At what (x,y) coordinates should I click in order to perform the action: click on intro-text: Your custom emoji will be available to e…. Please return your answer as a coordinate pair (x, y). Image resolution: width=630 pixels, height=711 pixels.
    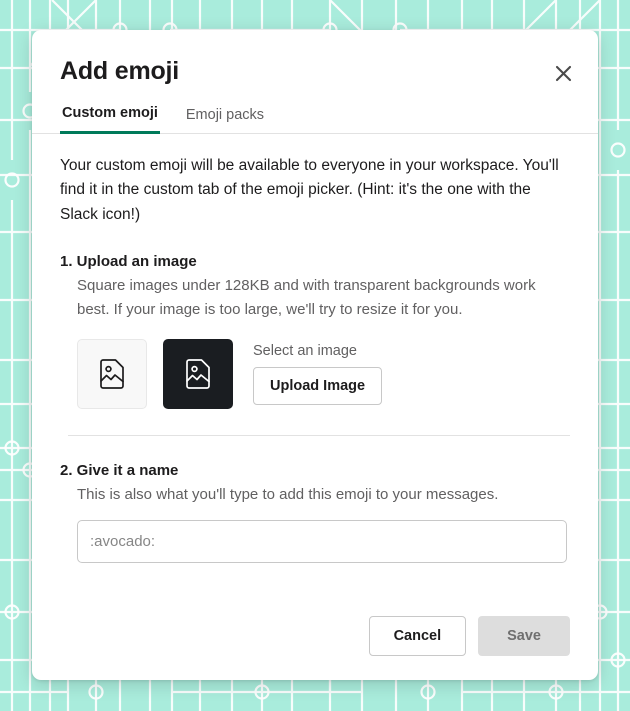
    Looking at the image, I should click on (309, 190).